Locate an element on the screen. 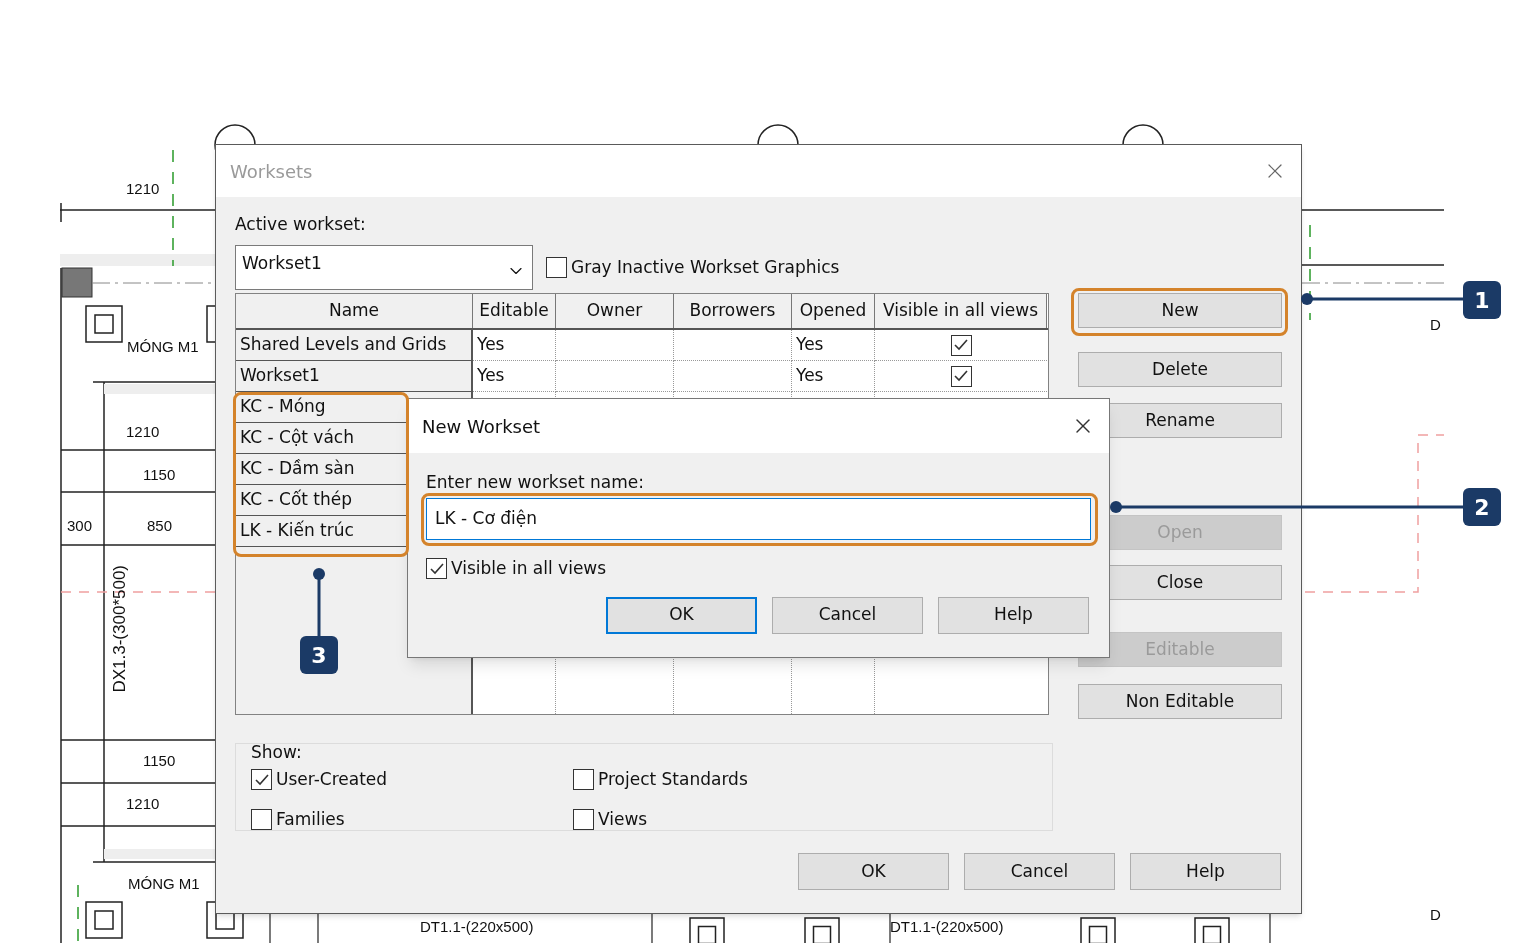 The height and width of the screenshot is (943, 1520). checkbox-label: Gray Inactive Workset Graphics is located at coordinates (705, 267).